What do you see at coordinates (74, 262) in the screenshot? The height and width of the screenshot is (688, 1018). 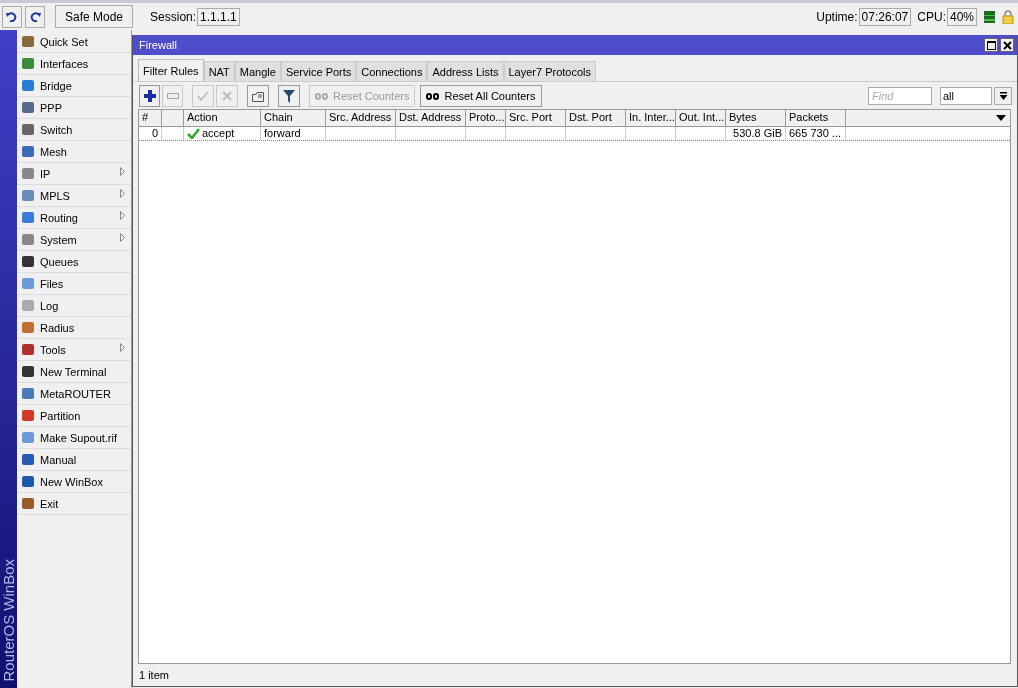 I see `sidebar-item: Queues` at bounding box center [74, 262].